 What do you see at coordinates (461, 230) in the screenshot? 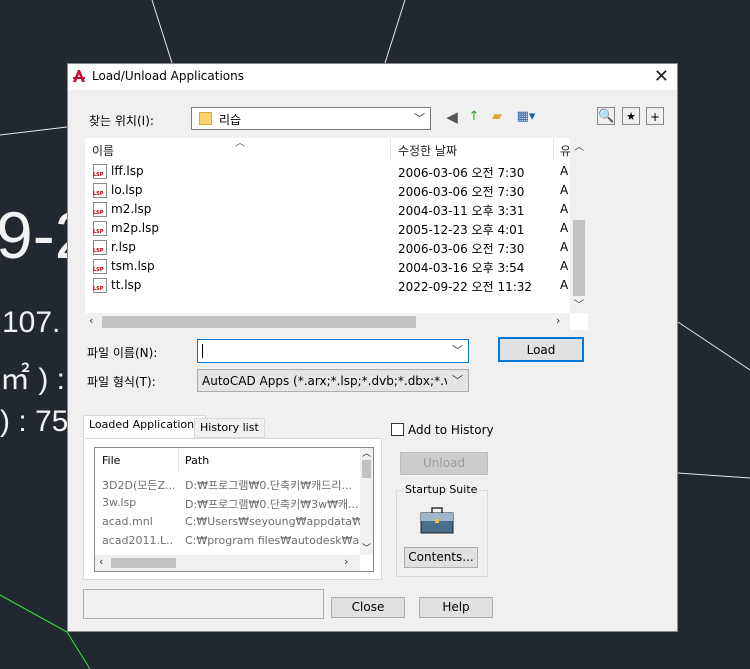
I see `file-date: 2005-12-23 오후 4:01` at bounding box center [461, 230].